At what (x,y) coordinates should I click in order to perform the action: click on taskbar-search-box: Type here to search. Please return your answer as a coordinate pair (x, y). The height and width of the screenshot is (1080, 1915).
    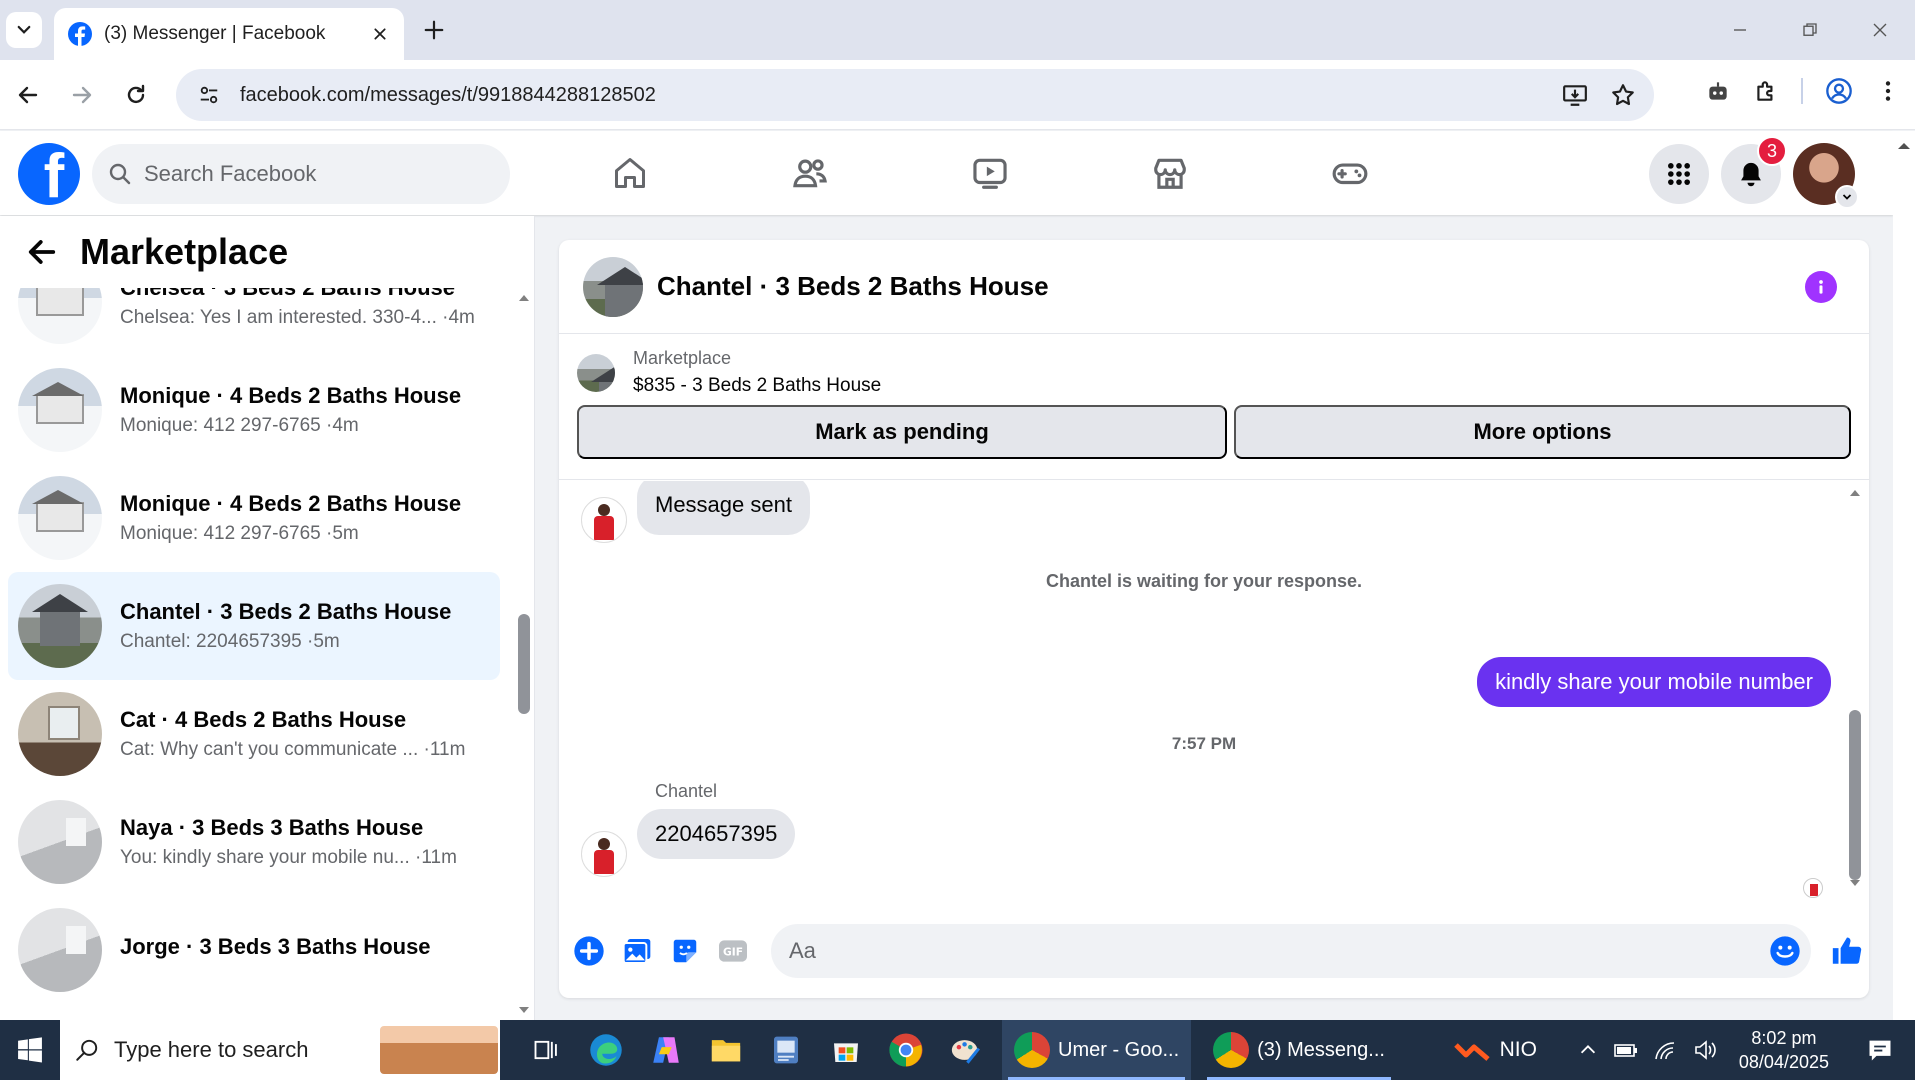
    Looking at the image, I should click on (280, 1050).